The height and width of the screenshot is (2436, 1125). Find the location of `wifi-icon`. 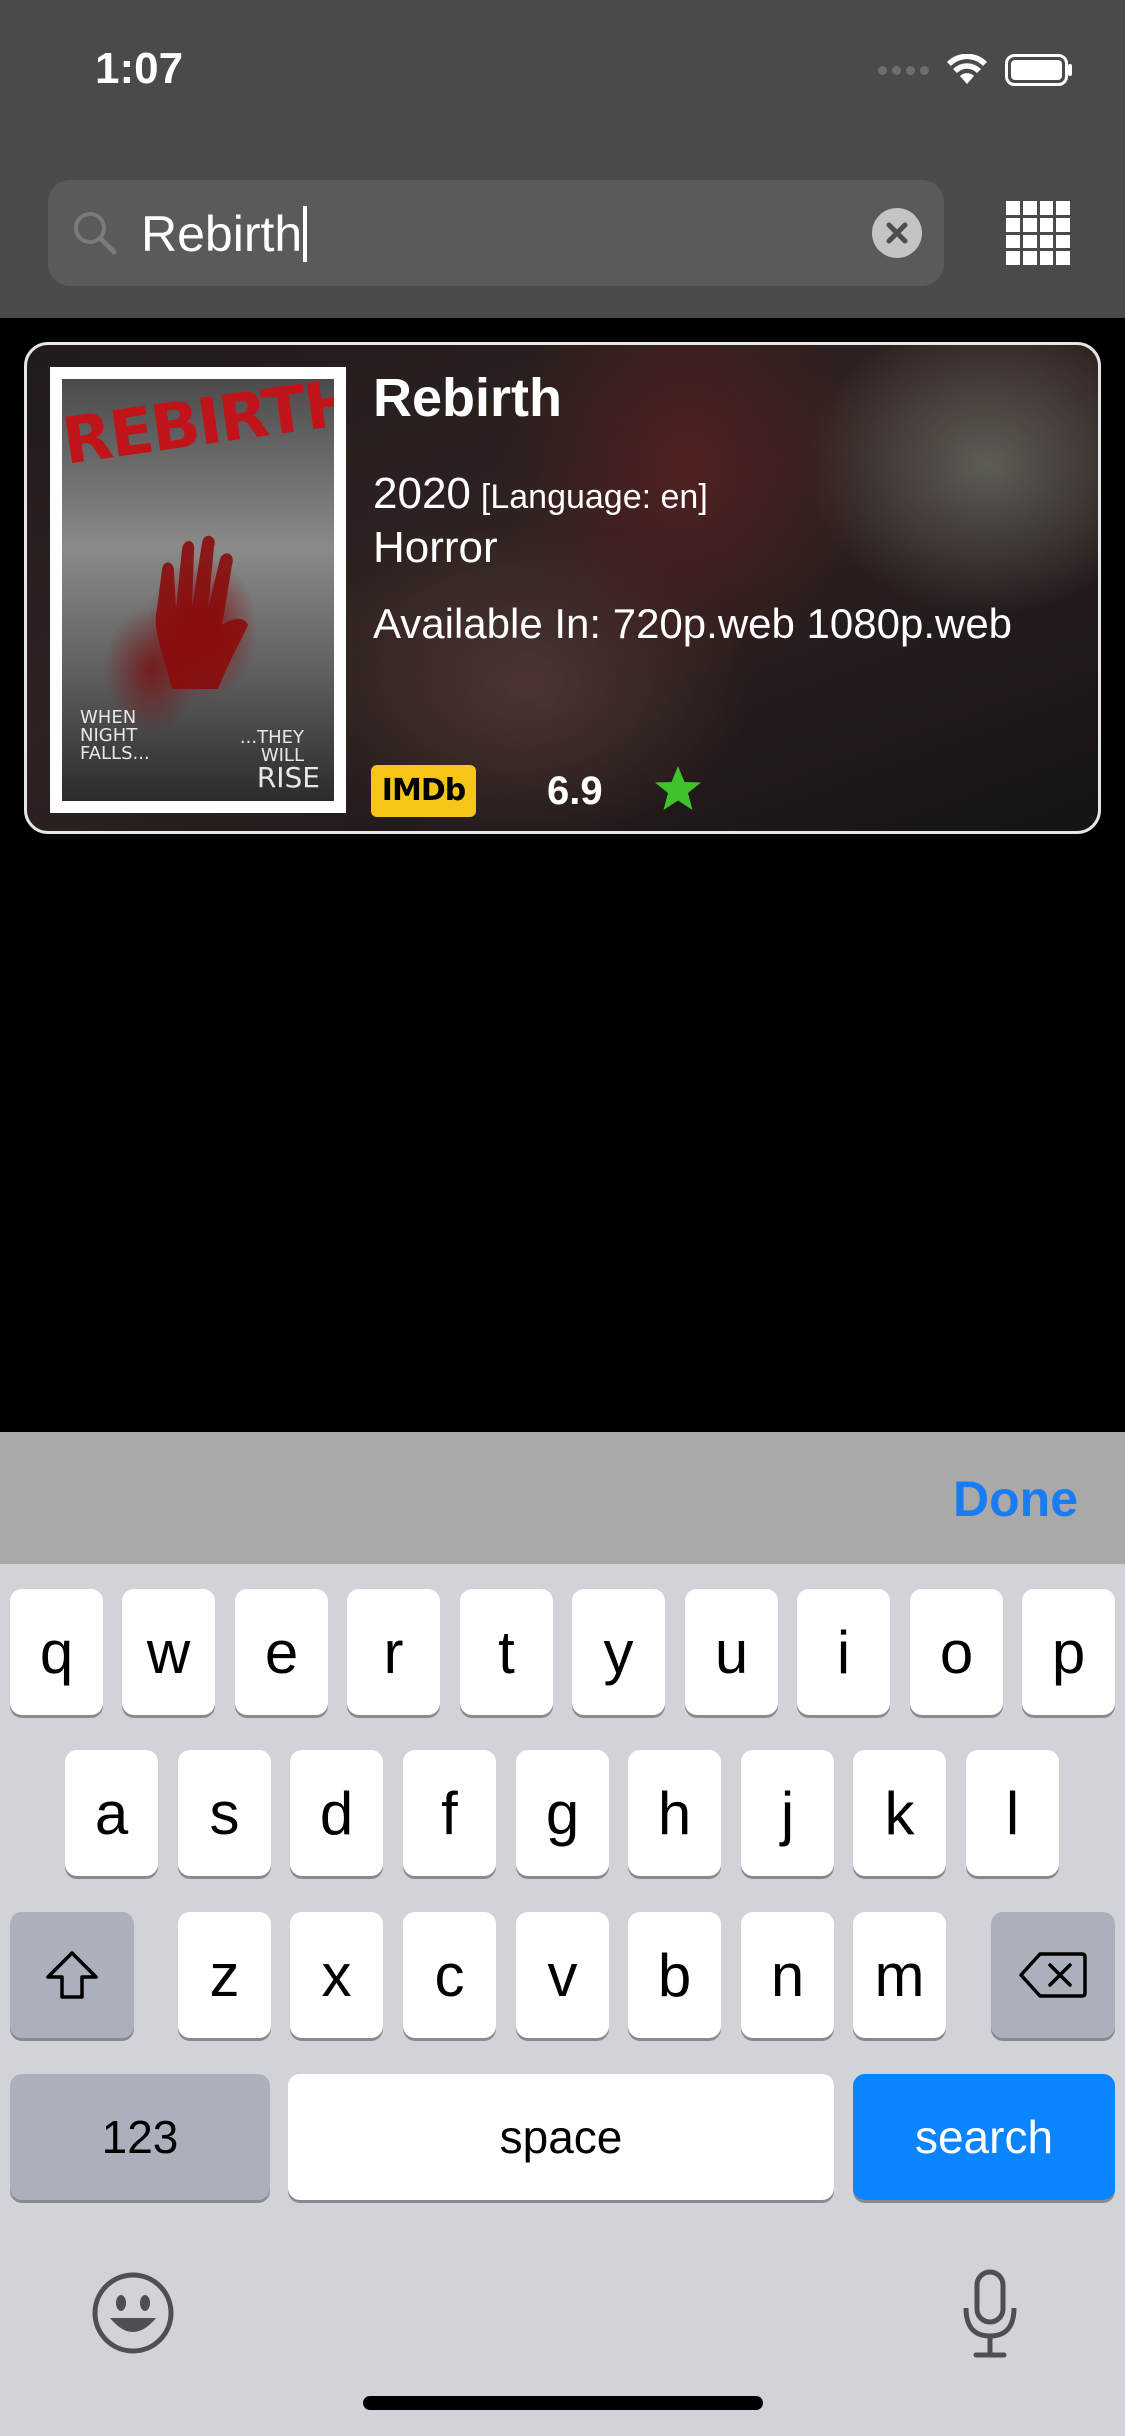

wifi-icon is located at coordinates (967, 69).